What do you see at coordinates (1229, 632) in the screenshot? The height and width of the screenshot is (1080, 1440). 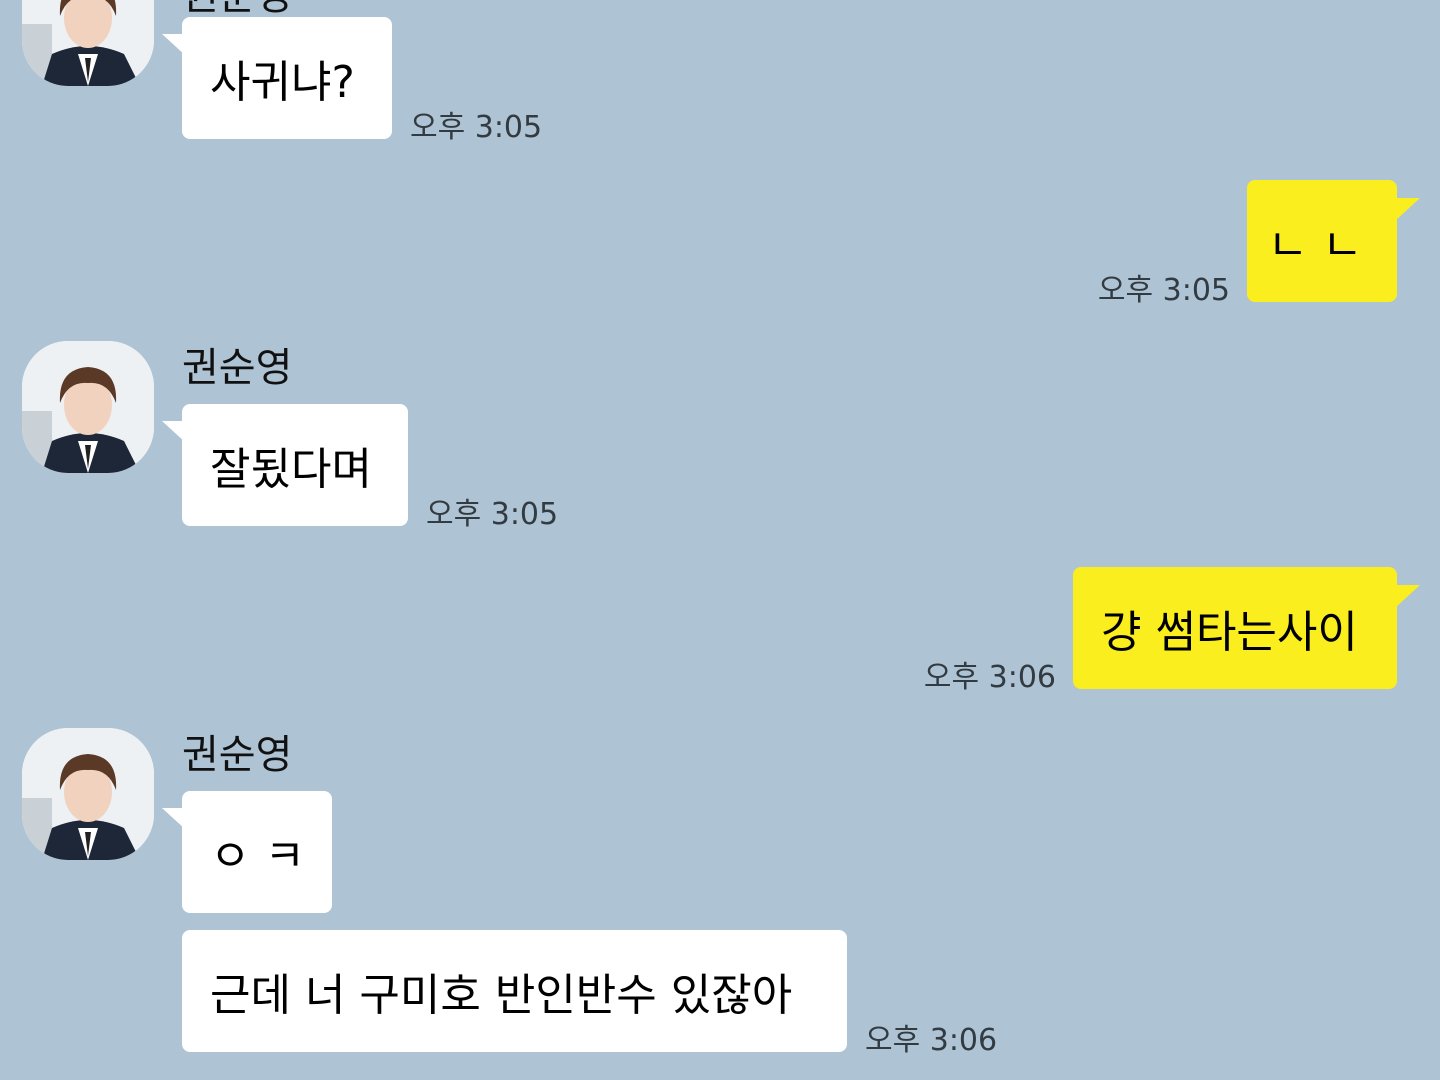 I see `message-text: 걍 썸타는사이` at bounding box center [1229, 632].